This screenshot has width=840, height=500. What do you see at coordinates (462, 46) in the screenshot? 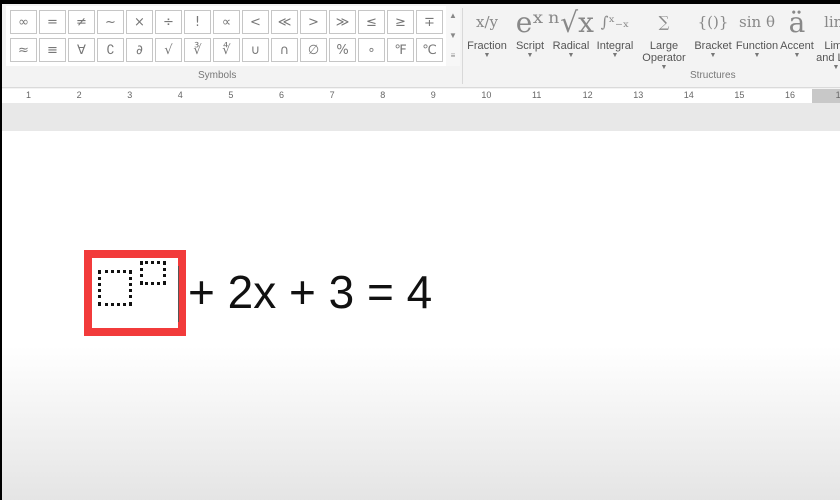
I see `group-divider` at bounding box center [462, 46].